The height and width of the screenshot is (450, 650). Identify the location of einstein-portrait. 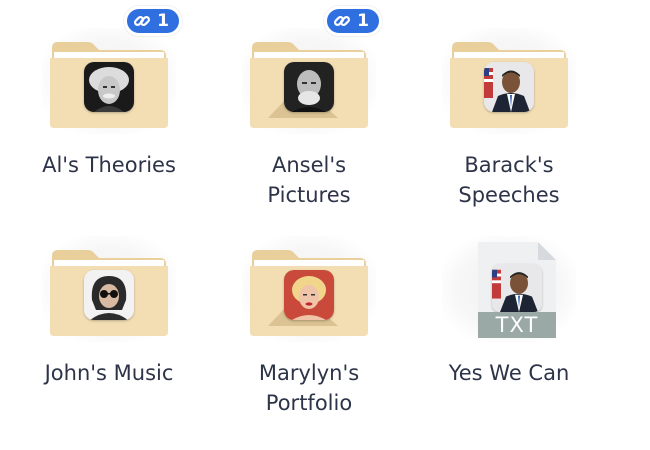
(109, 87).